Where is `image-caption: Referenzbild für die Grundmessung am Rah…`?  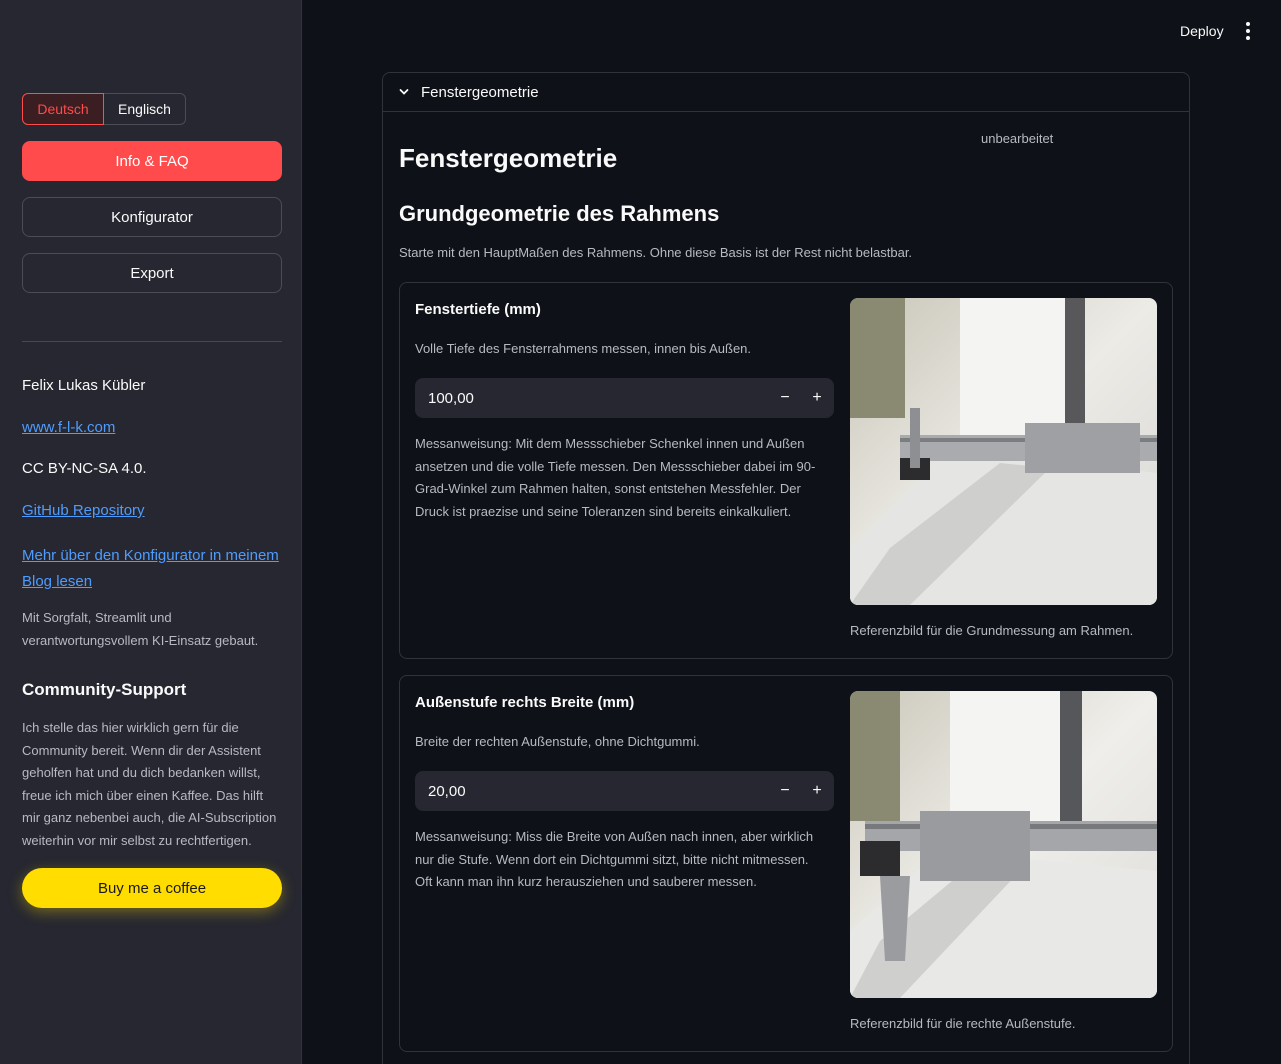
image-caption: Referenzbild für die Grundmessung am Rah… is located at coordinates (992, 630).